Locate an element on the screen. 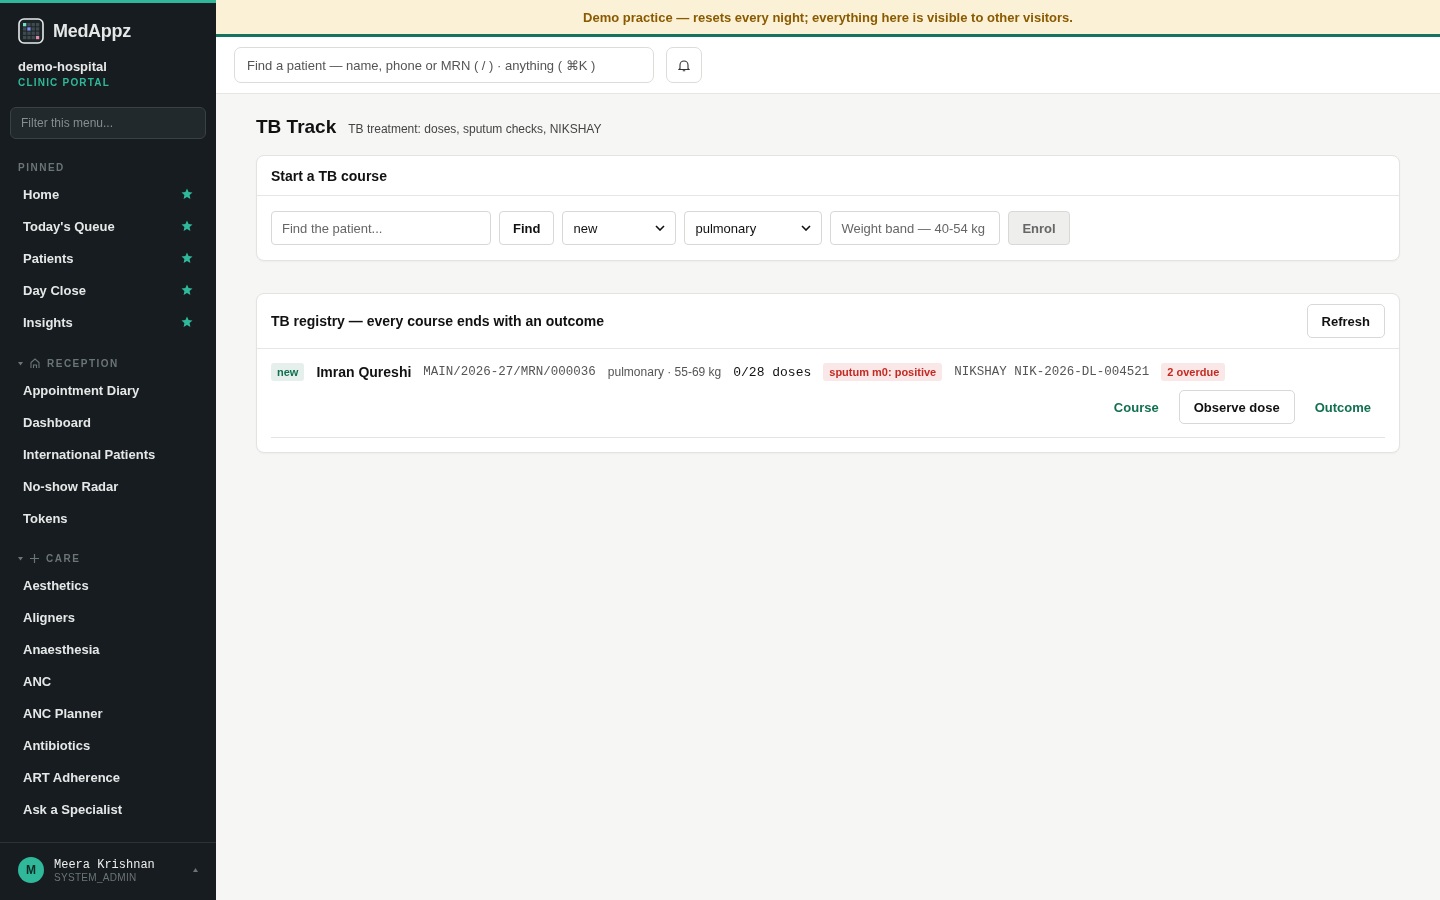 Image resolution: width=1440 pixels, height=900 pixels. demo-notice-text: Demo practice — resets every night; everything here is visible to other visitors. is located at coordinates (828, 17).